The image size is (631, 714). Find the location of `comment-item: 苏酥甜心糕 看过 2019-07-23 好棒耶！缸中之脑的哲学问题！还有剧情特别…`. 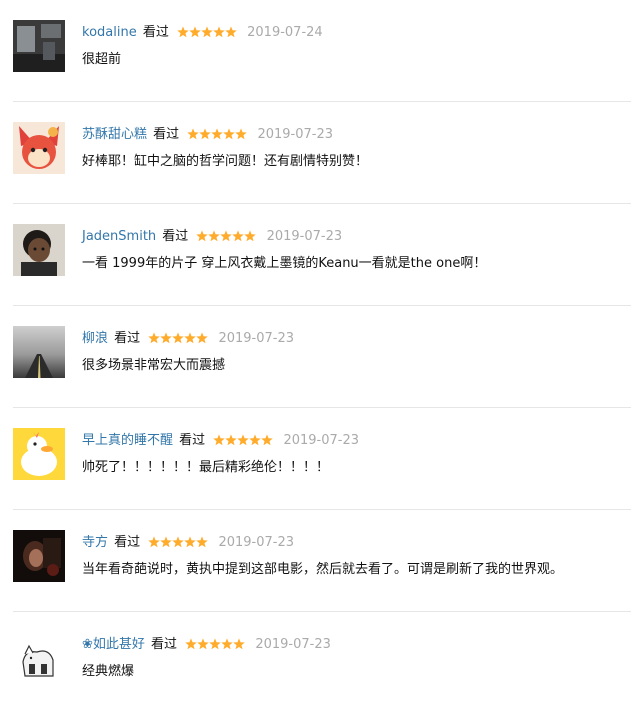

comment-item: 苏酥甜心糕 看过 2019-07-23 好棒耶！缸中之脑的哲学问题！还有剧情特别… is located at coordinates (315, 153).